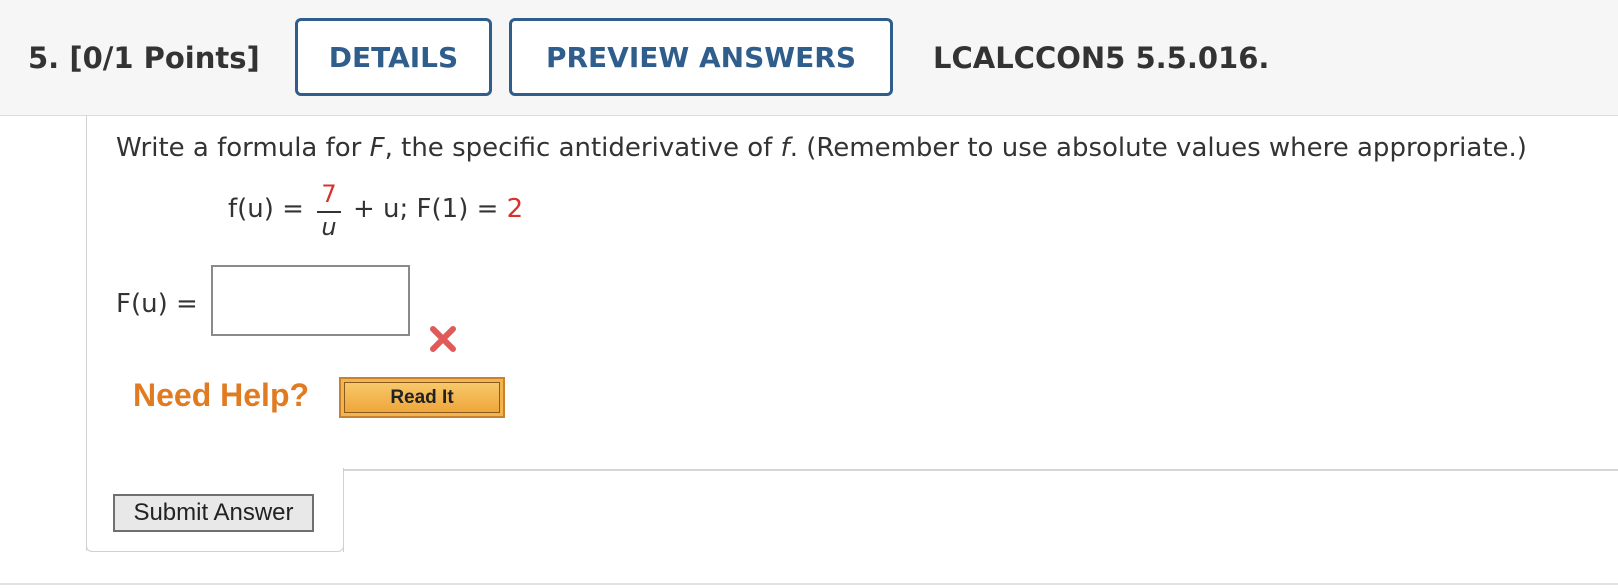 The height and width of the screenshot is (588, 1618). Describe the element at coordinates (377, 148) in the screenshot. I see `prompt-F: F` at that location.